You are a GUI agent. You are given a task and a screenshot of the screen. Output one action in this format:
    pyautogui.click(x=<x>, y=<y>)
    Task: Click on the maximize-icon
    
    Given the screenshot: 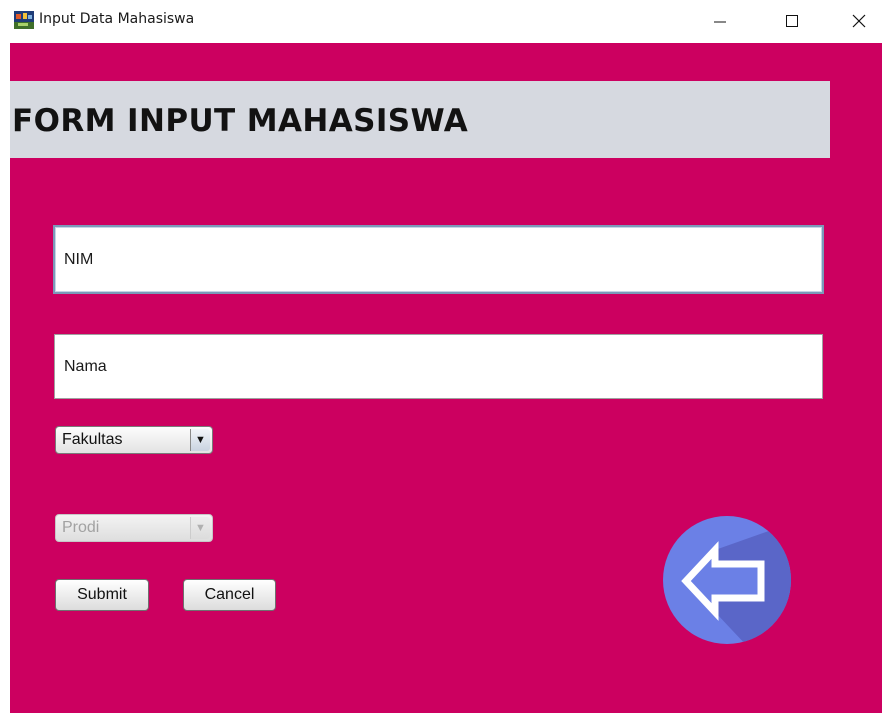 What is the action you would take?
    pyautogui.click(x=792, y=21)
    